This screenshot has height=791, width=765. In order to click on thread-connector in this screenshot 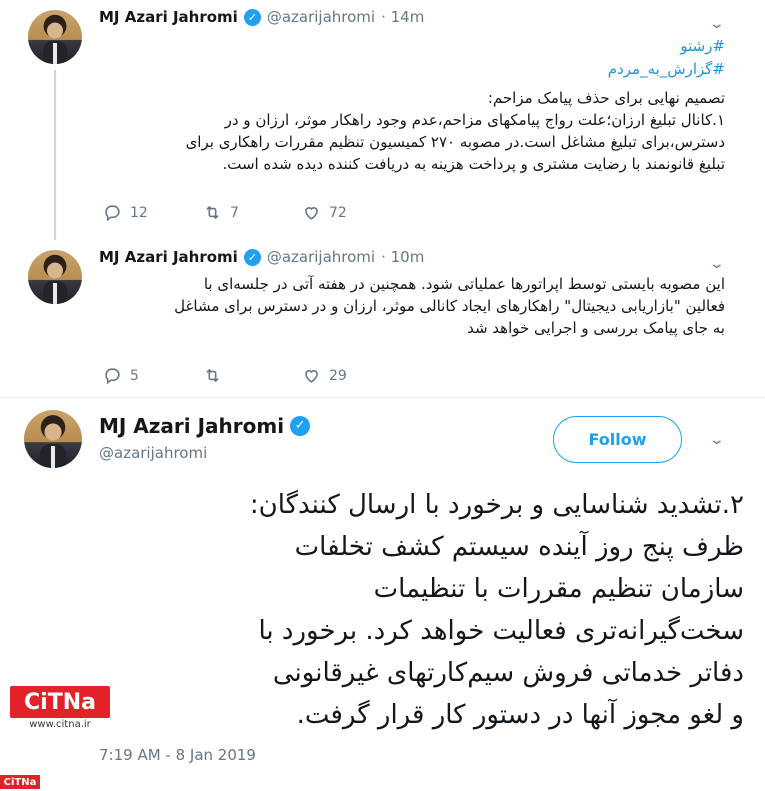, I will do `click(55, 155)`.